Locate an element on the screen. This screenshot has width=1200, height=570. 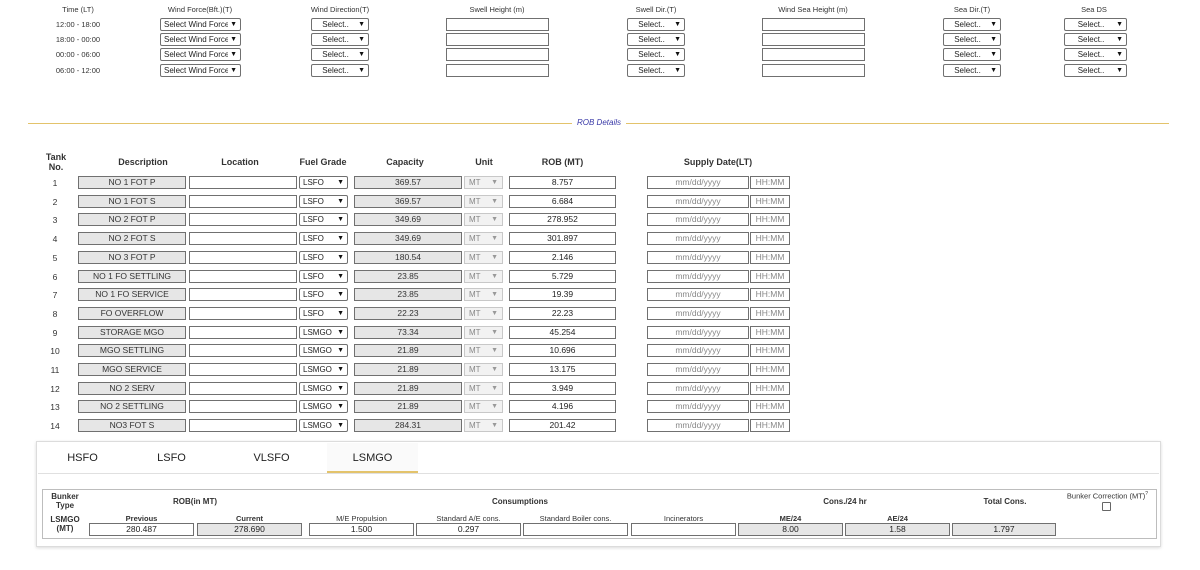
rob-mt-input: 4.196 is located at coordinates (562, 407).